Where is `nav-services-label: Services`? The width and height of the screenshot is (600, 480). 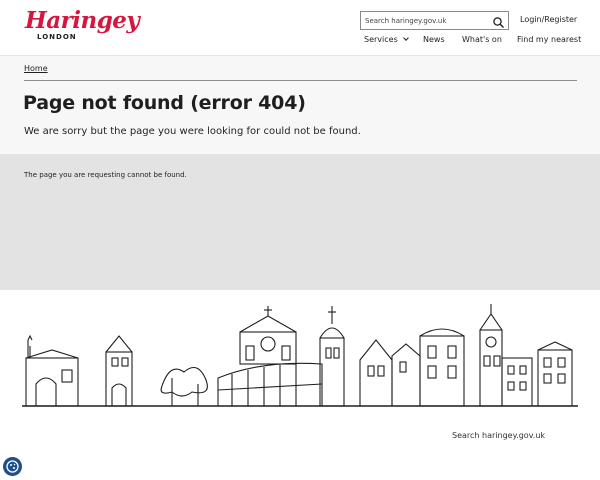
nav-services-label: Services is located at coordinates (381, 39).